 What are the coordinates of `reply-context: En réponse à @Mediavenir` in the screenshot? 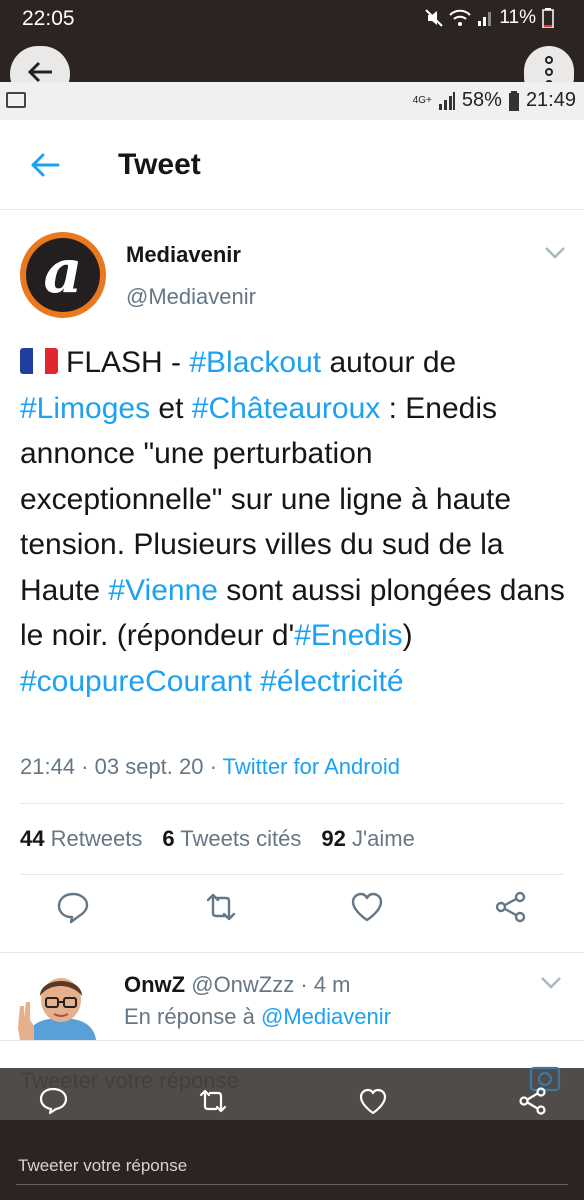 It's located at (257, 1017).